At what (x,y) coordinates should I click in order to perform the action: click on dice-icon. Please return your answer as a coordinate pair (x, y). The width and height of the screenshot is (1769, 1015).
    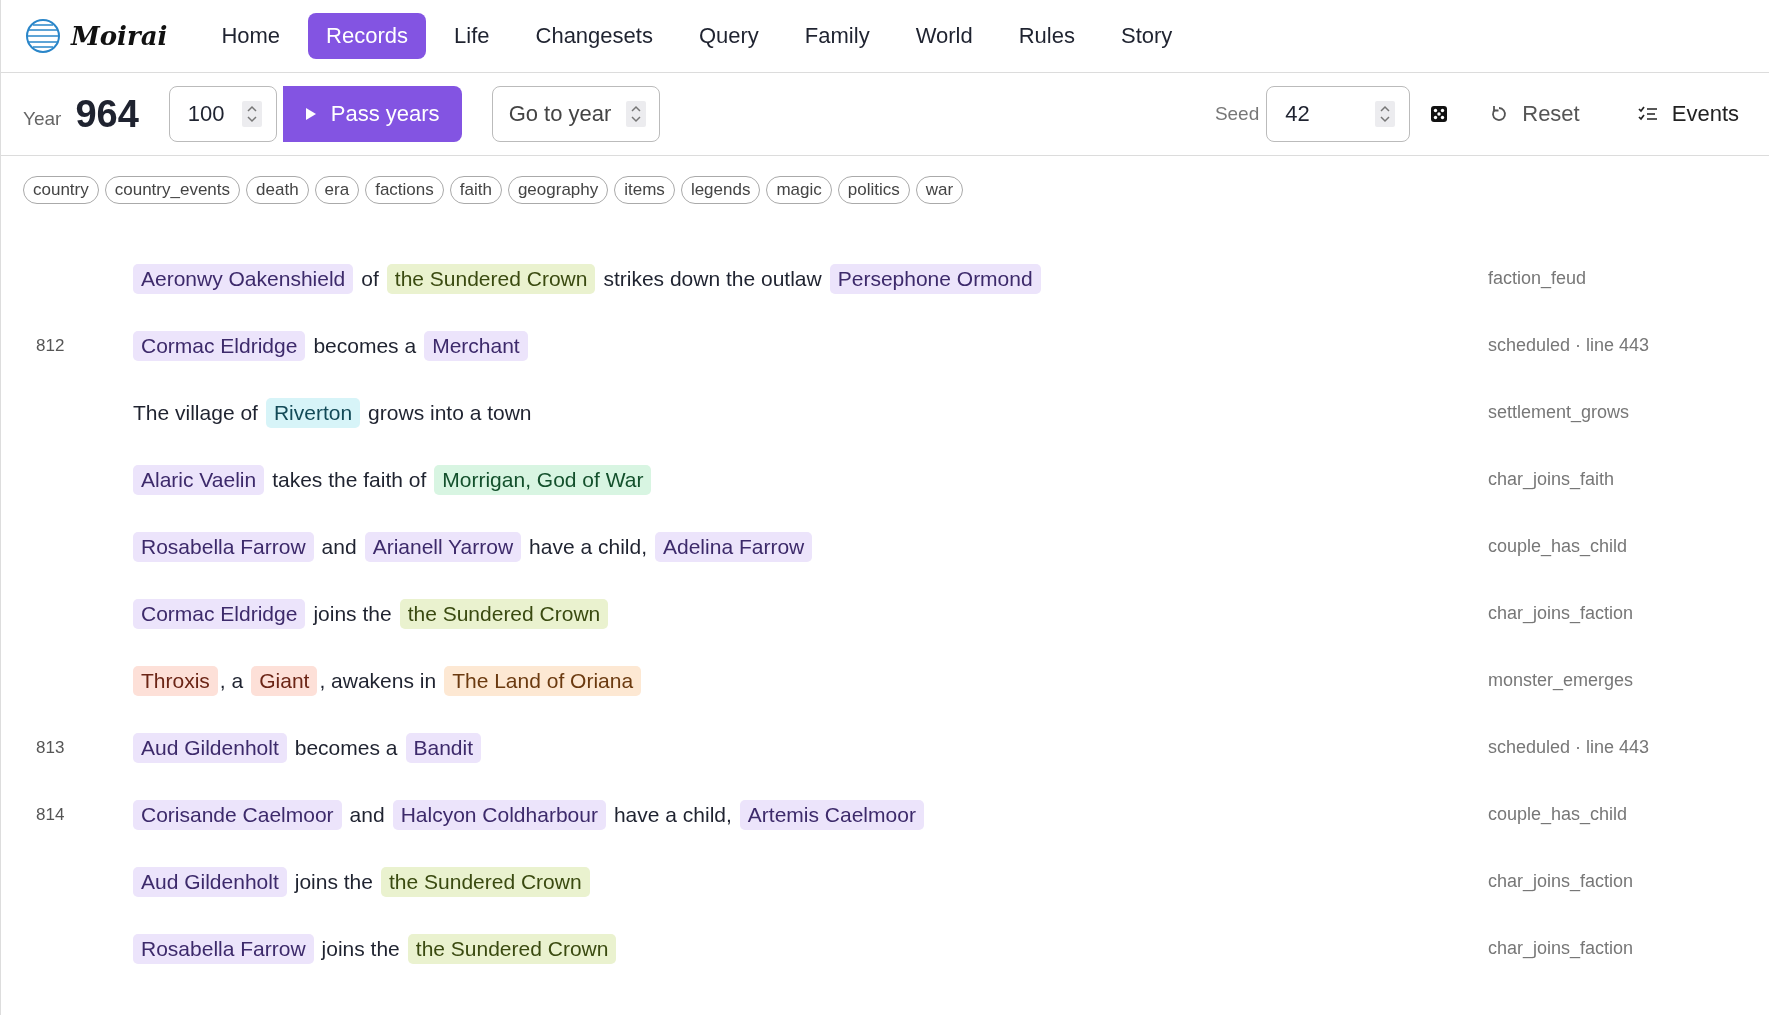
    Looking at the image, I should click on (1439, 114).